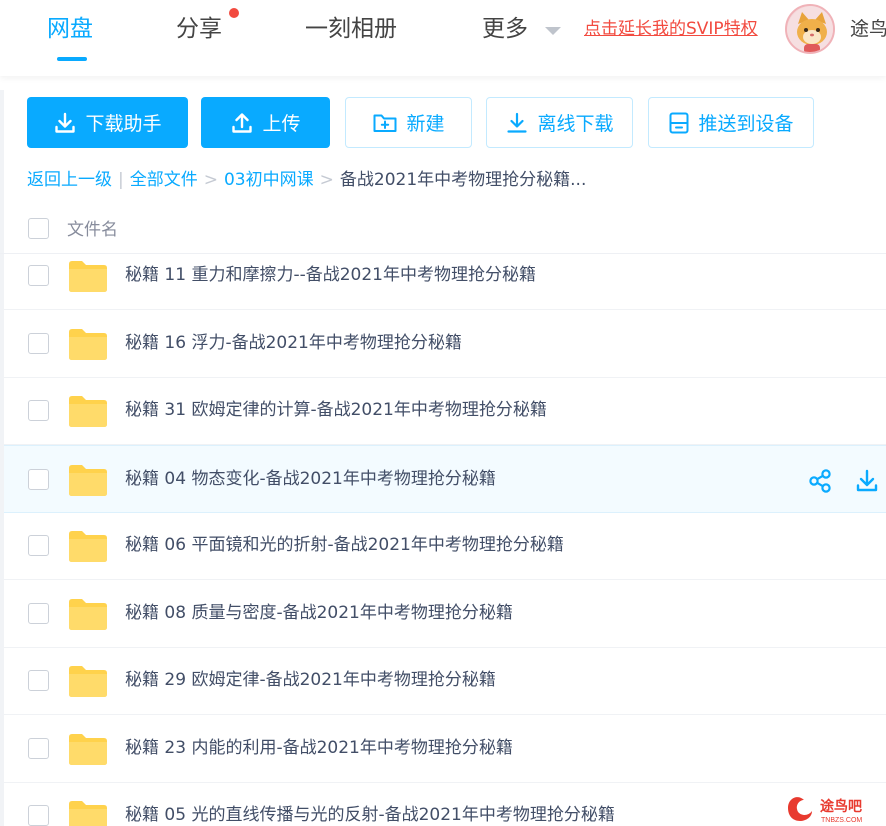 This screenshot has height=826, width=886. Describe the element at coordinates (199, 29) in the screenshot. I see `tab-share: 分享` at that location.